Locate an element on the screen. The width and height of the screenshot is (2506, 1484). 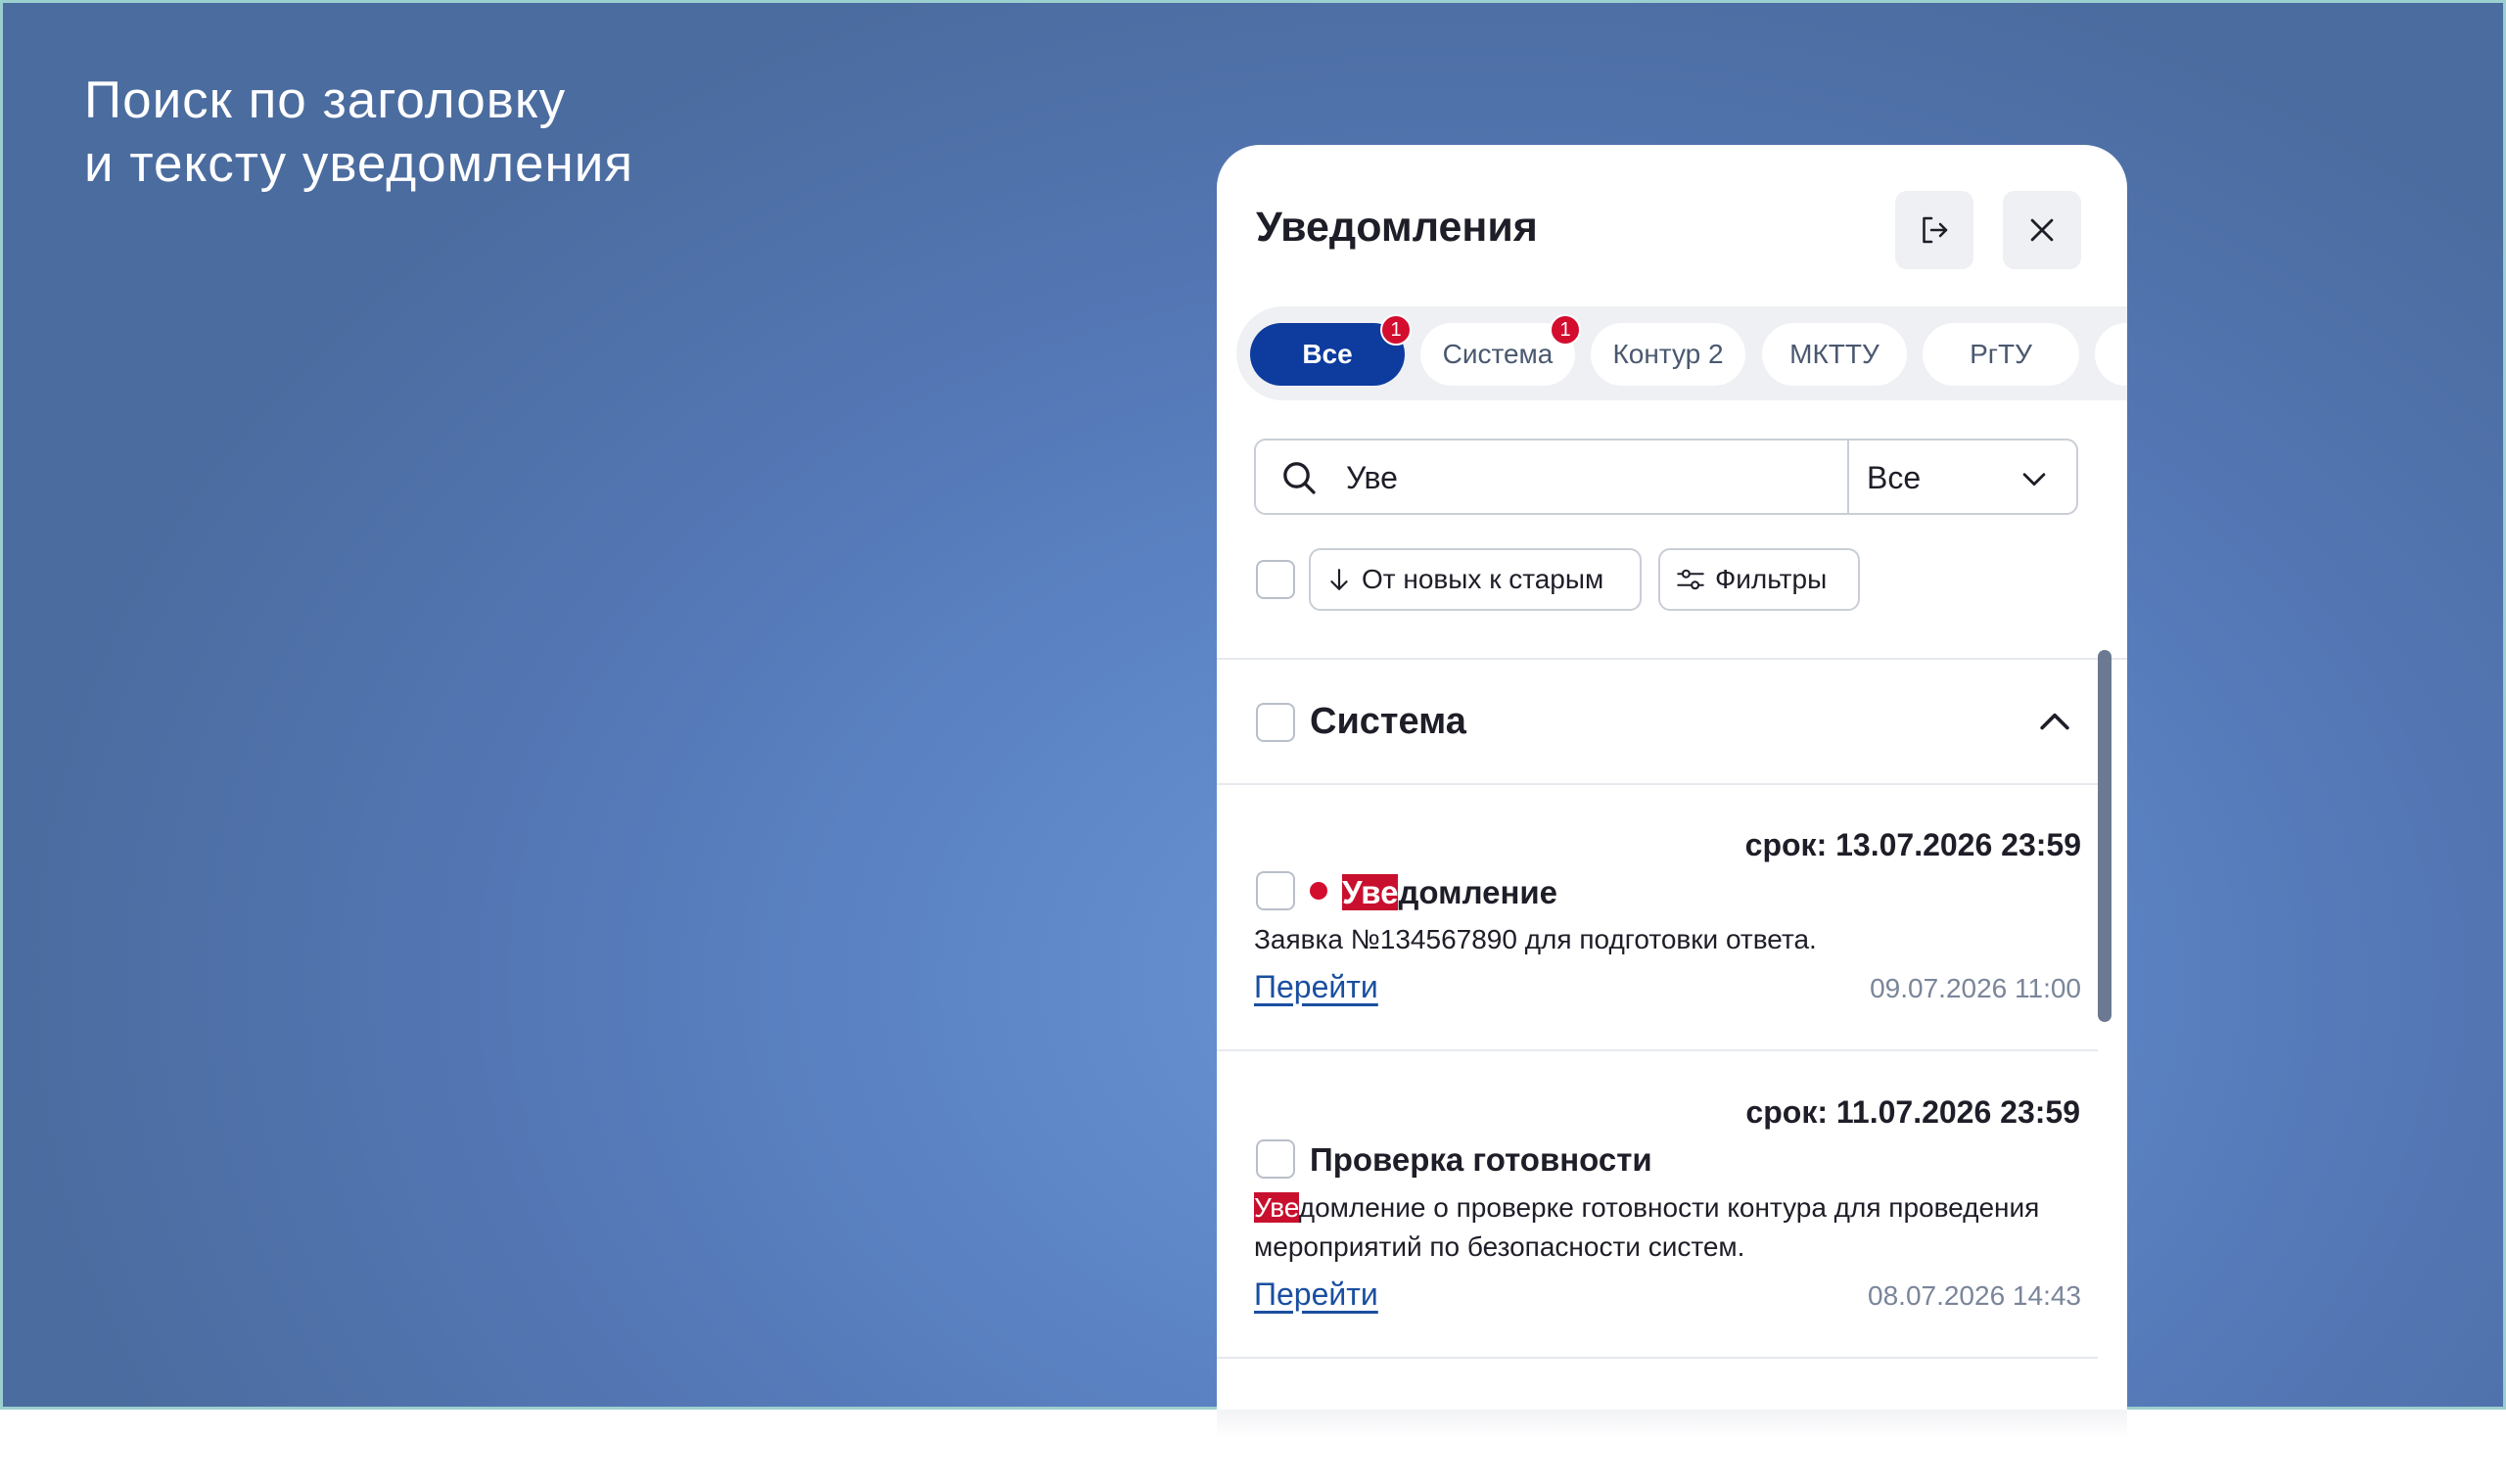
close-icon is located at coordinates (2042, 230).